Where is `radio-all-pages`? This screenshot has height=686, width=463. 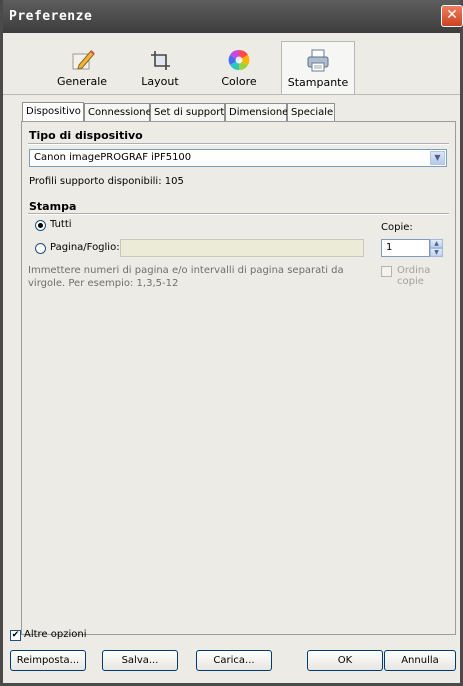
radio-all-pages is located at coordinates (40, 225).